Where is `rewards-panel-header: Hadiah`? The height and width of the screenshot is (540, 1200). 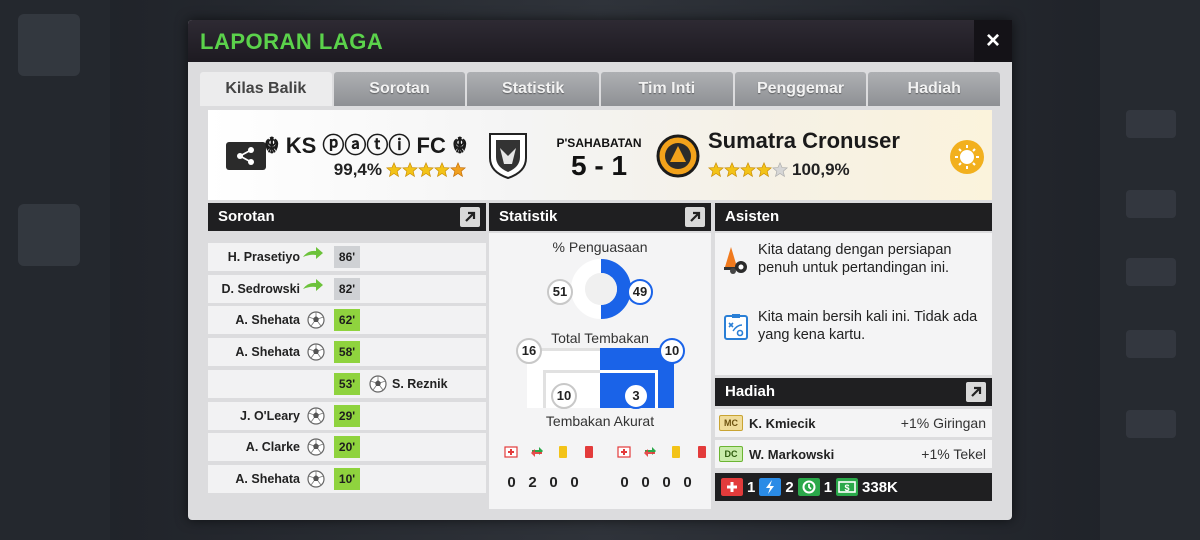 rewards-panel-header: Hadiah is located at coordinates (853, 392).